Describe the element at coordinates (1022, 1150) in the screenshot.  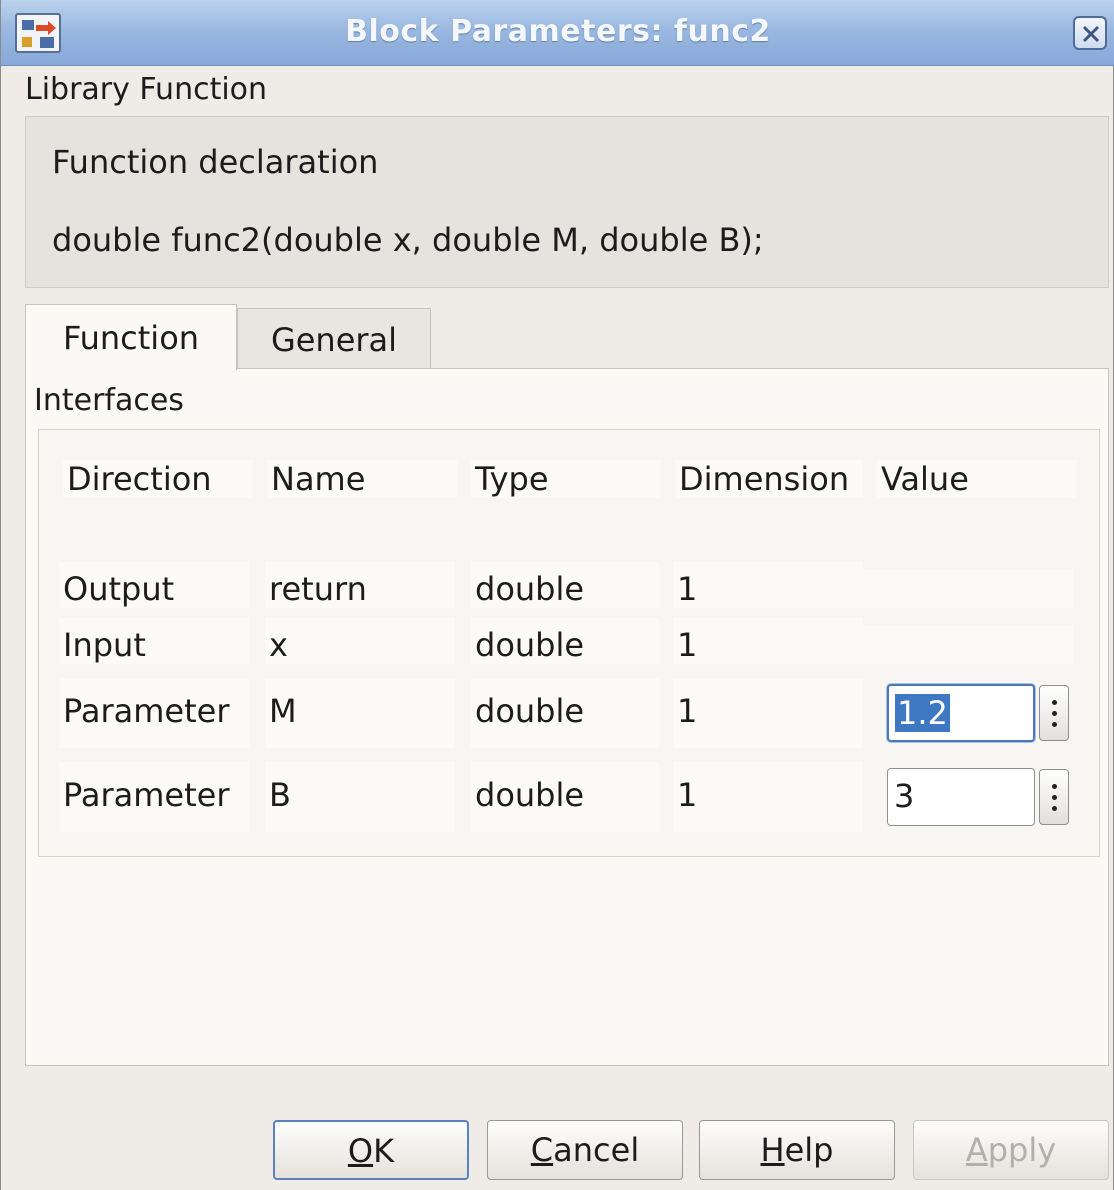
I see `apply-label: pply` at that location.